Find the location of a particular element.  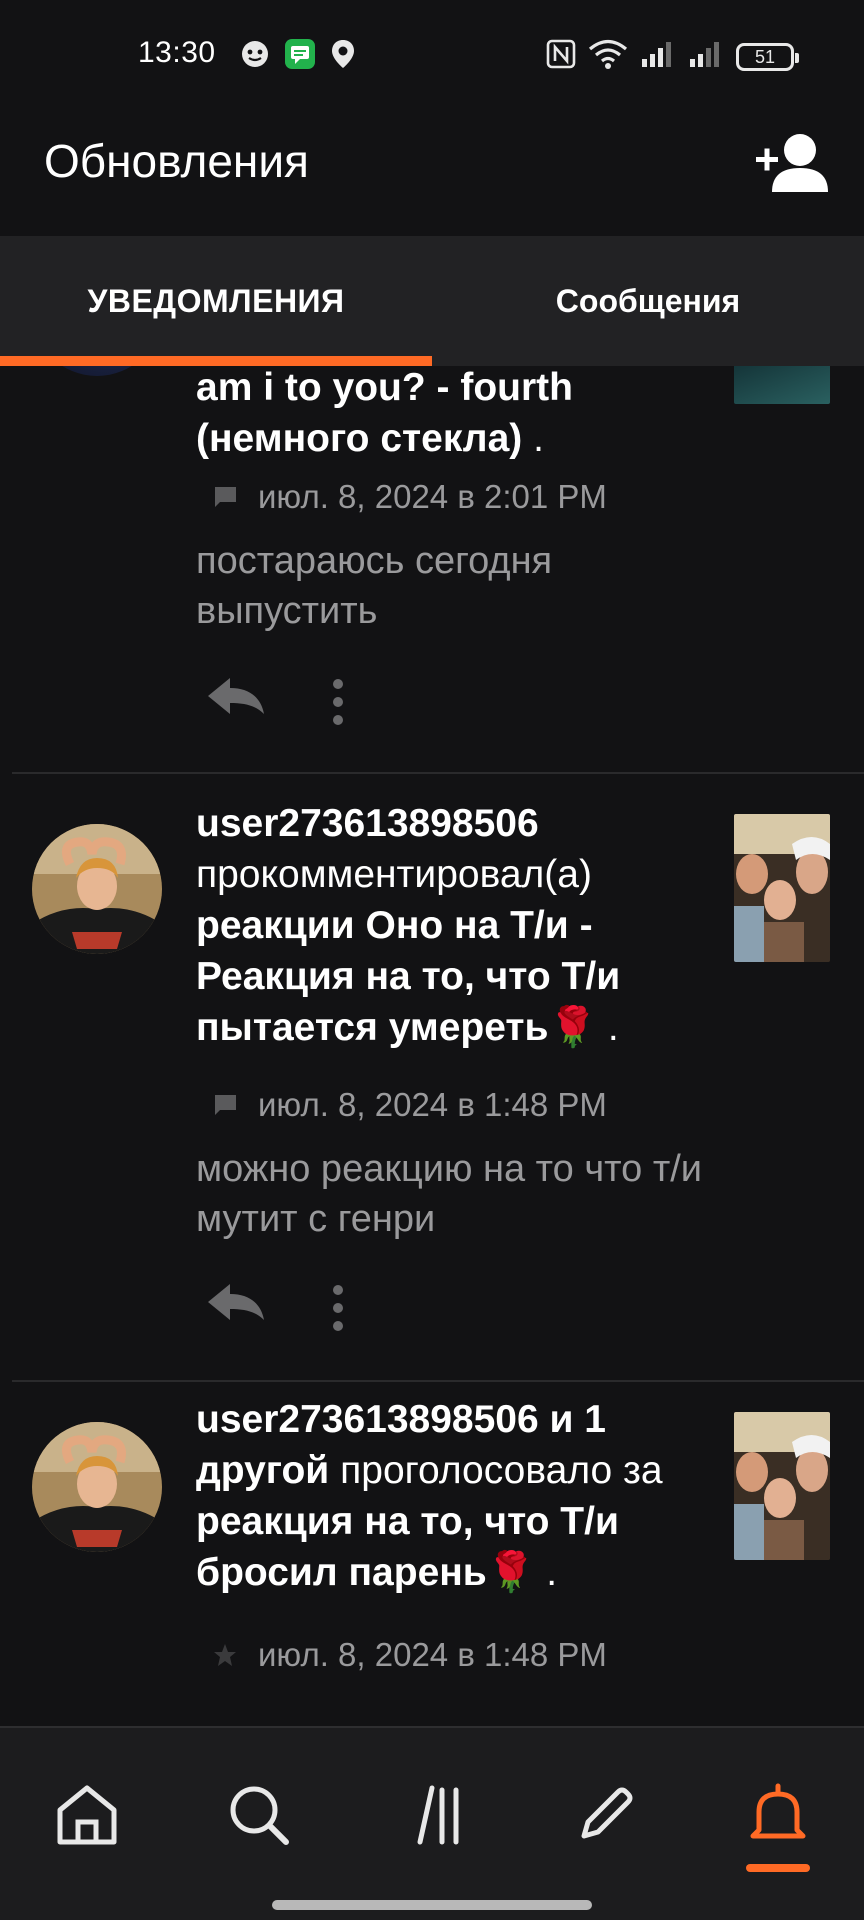

write-icon is located at coordinates (607, 1813).